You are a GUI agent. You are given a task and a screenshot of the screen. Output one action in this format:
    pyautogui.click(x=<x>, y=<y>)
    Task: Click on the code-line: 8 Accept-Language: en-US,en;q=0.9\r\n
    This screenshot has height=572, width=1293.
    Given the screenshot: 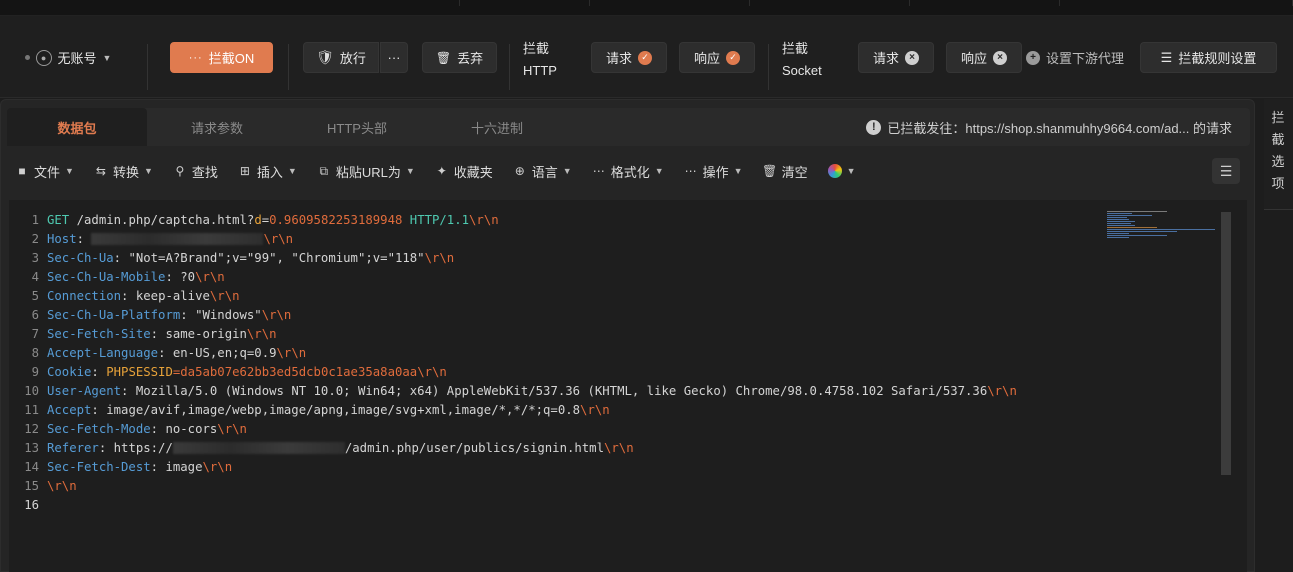 What is the action you would take?
    pyautogui.click(x=554, y=352)
    